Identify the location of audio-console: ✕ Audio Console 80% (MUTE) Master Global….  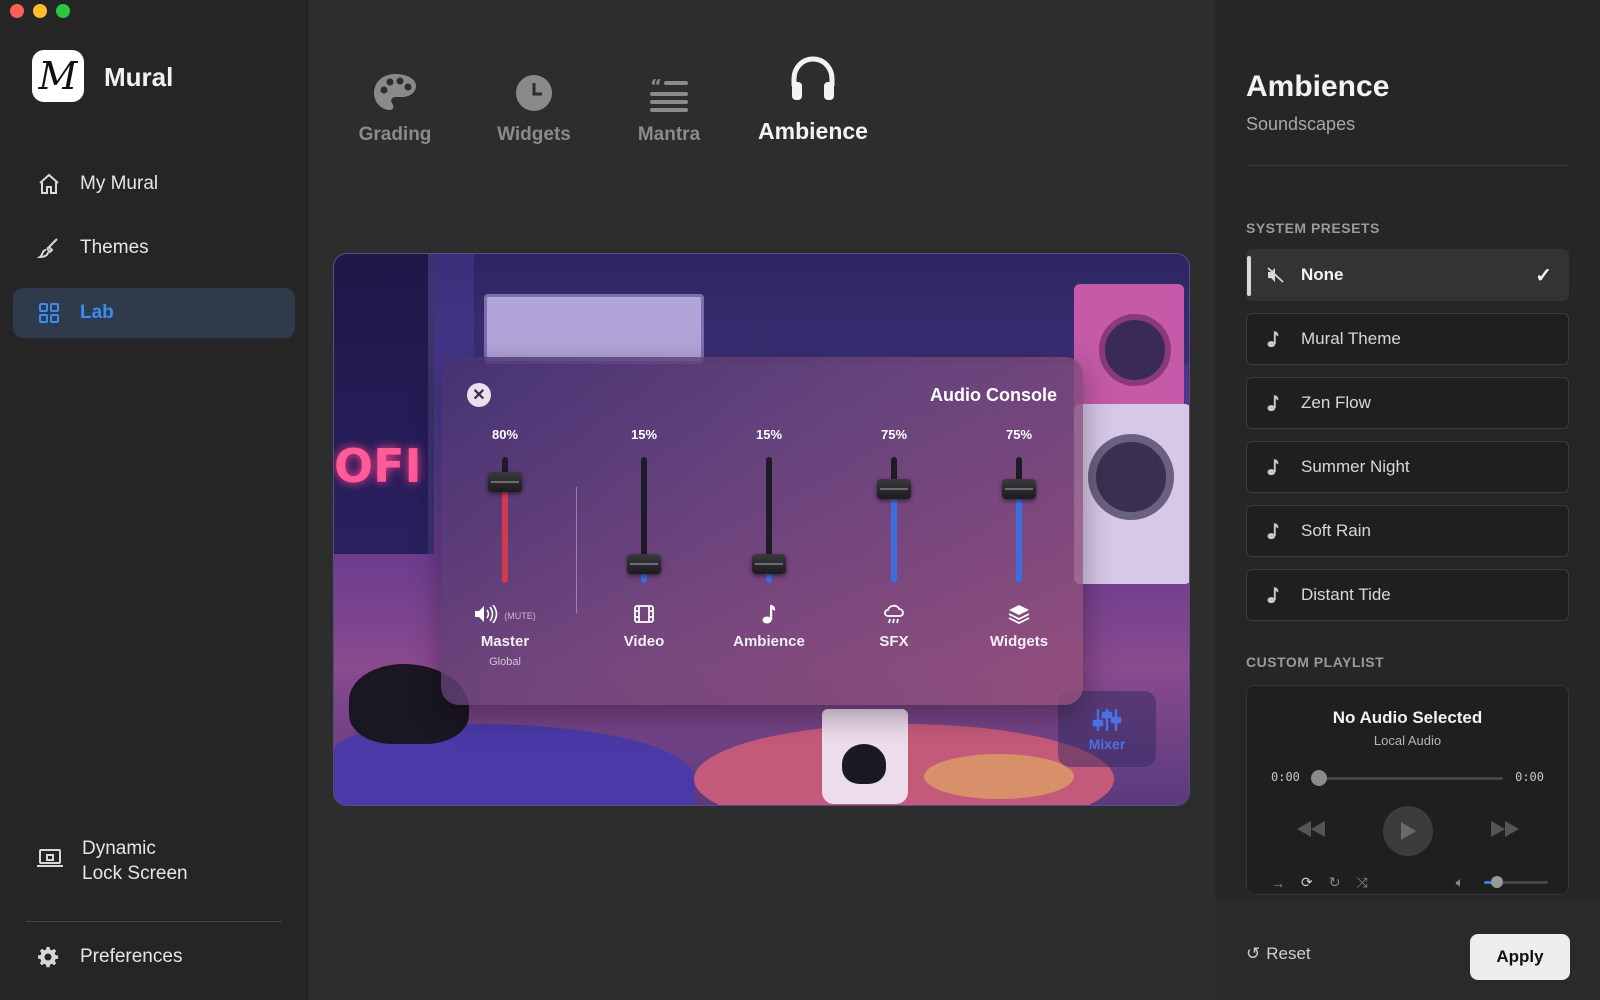
(762, 531).